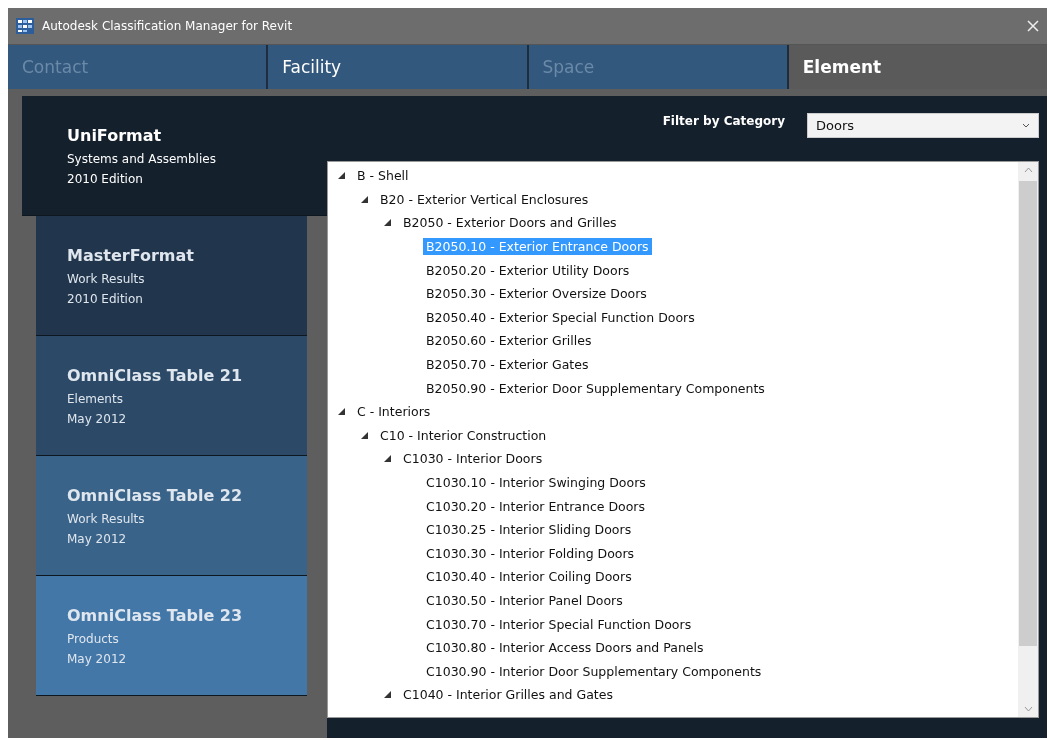 The image size is (1049, 740). Describe the element at coordinates (528, 270) in the screenshot. I see `tree-item: B2050.20 - Exterior Utility Doors` at that location.